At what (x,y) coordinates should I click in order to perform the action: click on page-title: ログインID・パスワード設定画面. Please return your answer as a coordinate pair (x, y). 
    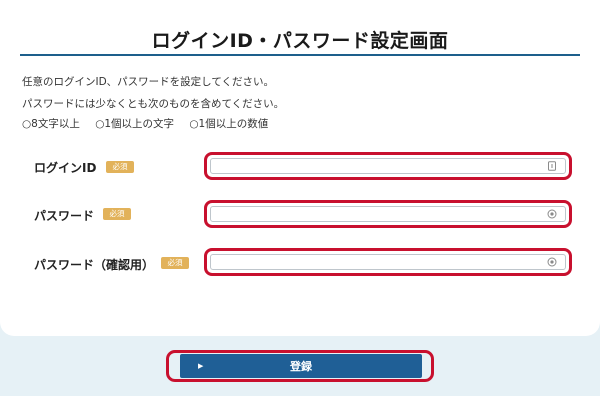
    Looking at the image, I should click on (300, 41).